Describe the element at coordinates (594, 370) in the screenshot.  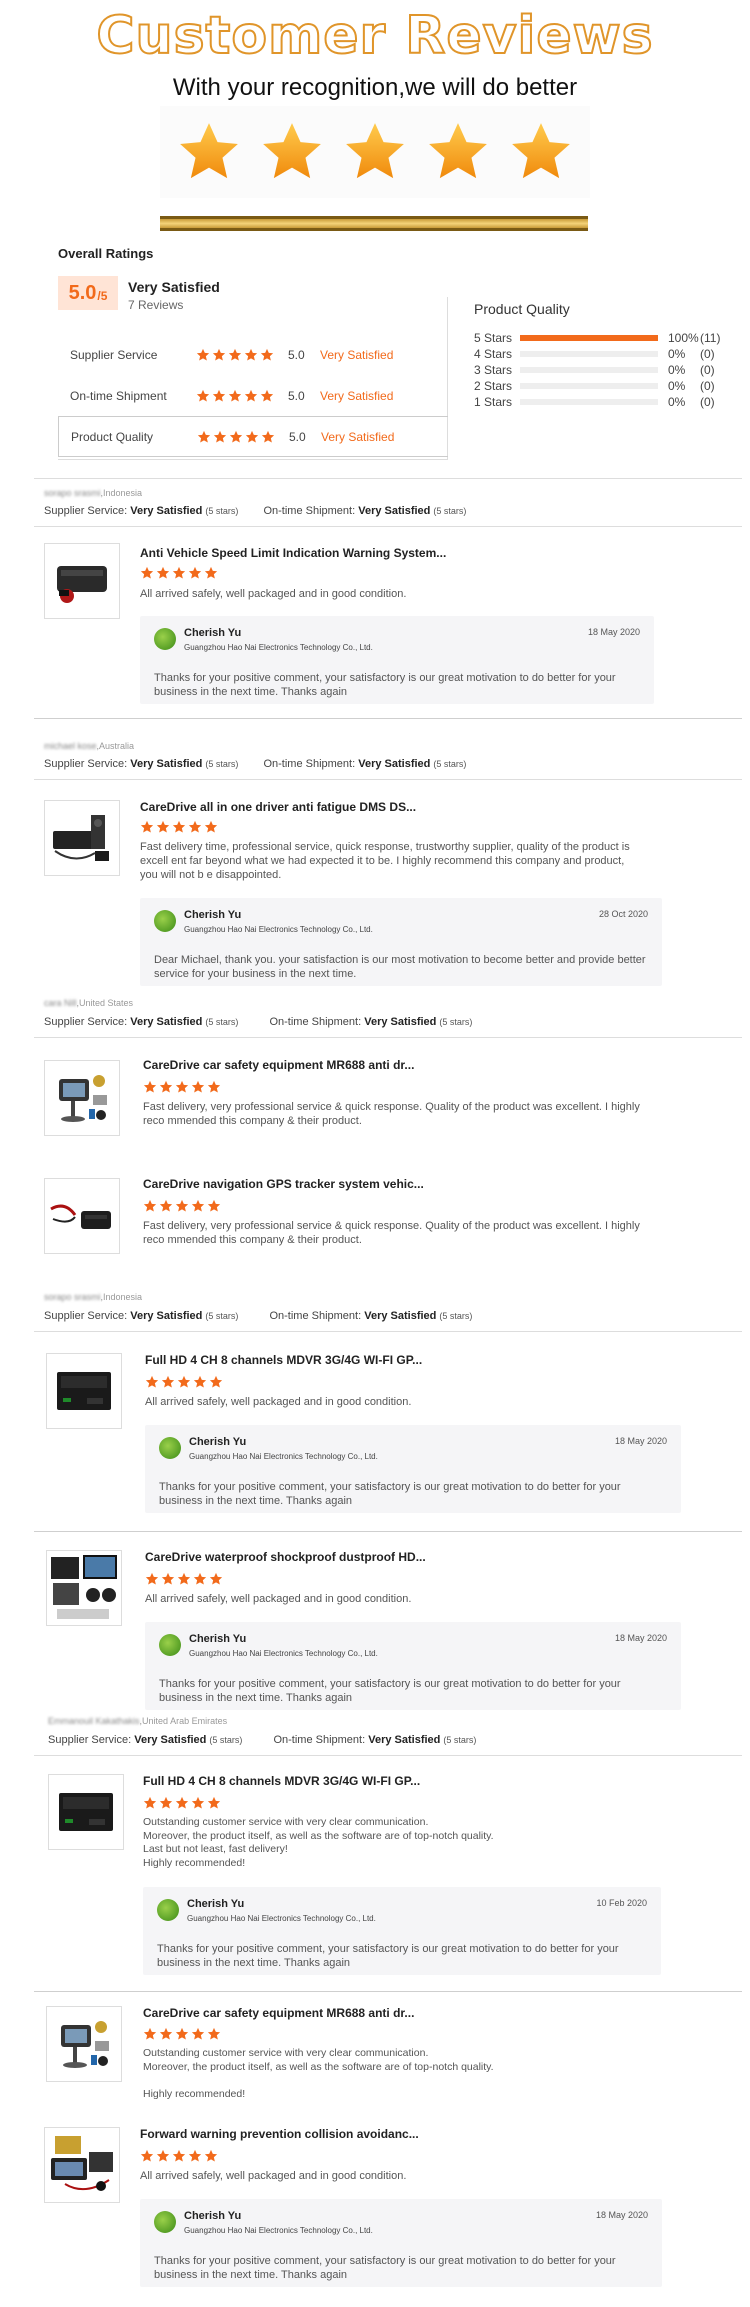
I see `quality-distribution-row: 3 Stars 0% (0)` at that location.